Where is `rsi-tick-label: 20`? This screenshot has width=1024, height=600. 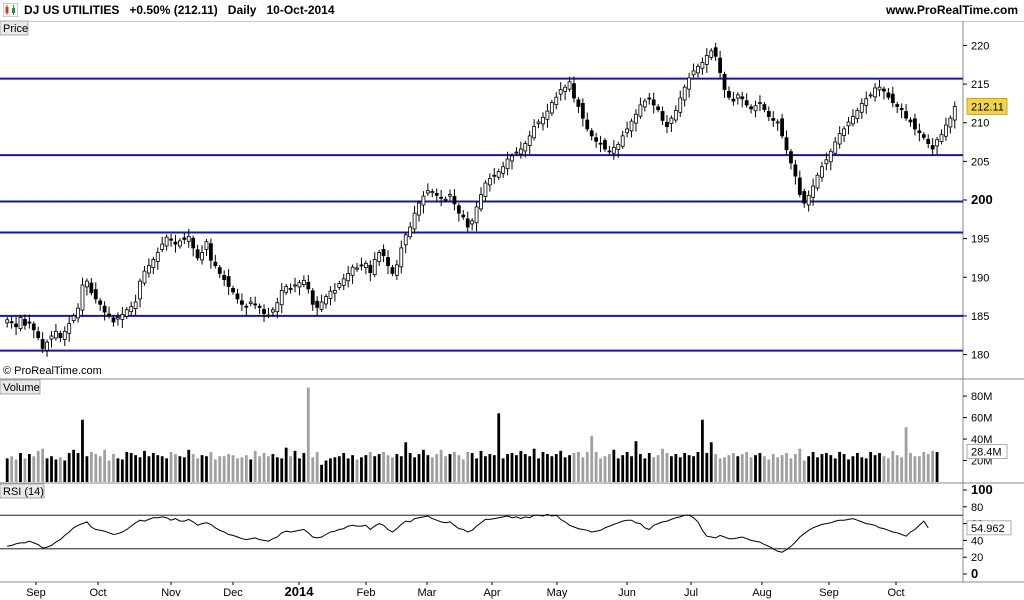
rsi-tick-label: 20 is located at coordinates (977, 558).